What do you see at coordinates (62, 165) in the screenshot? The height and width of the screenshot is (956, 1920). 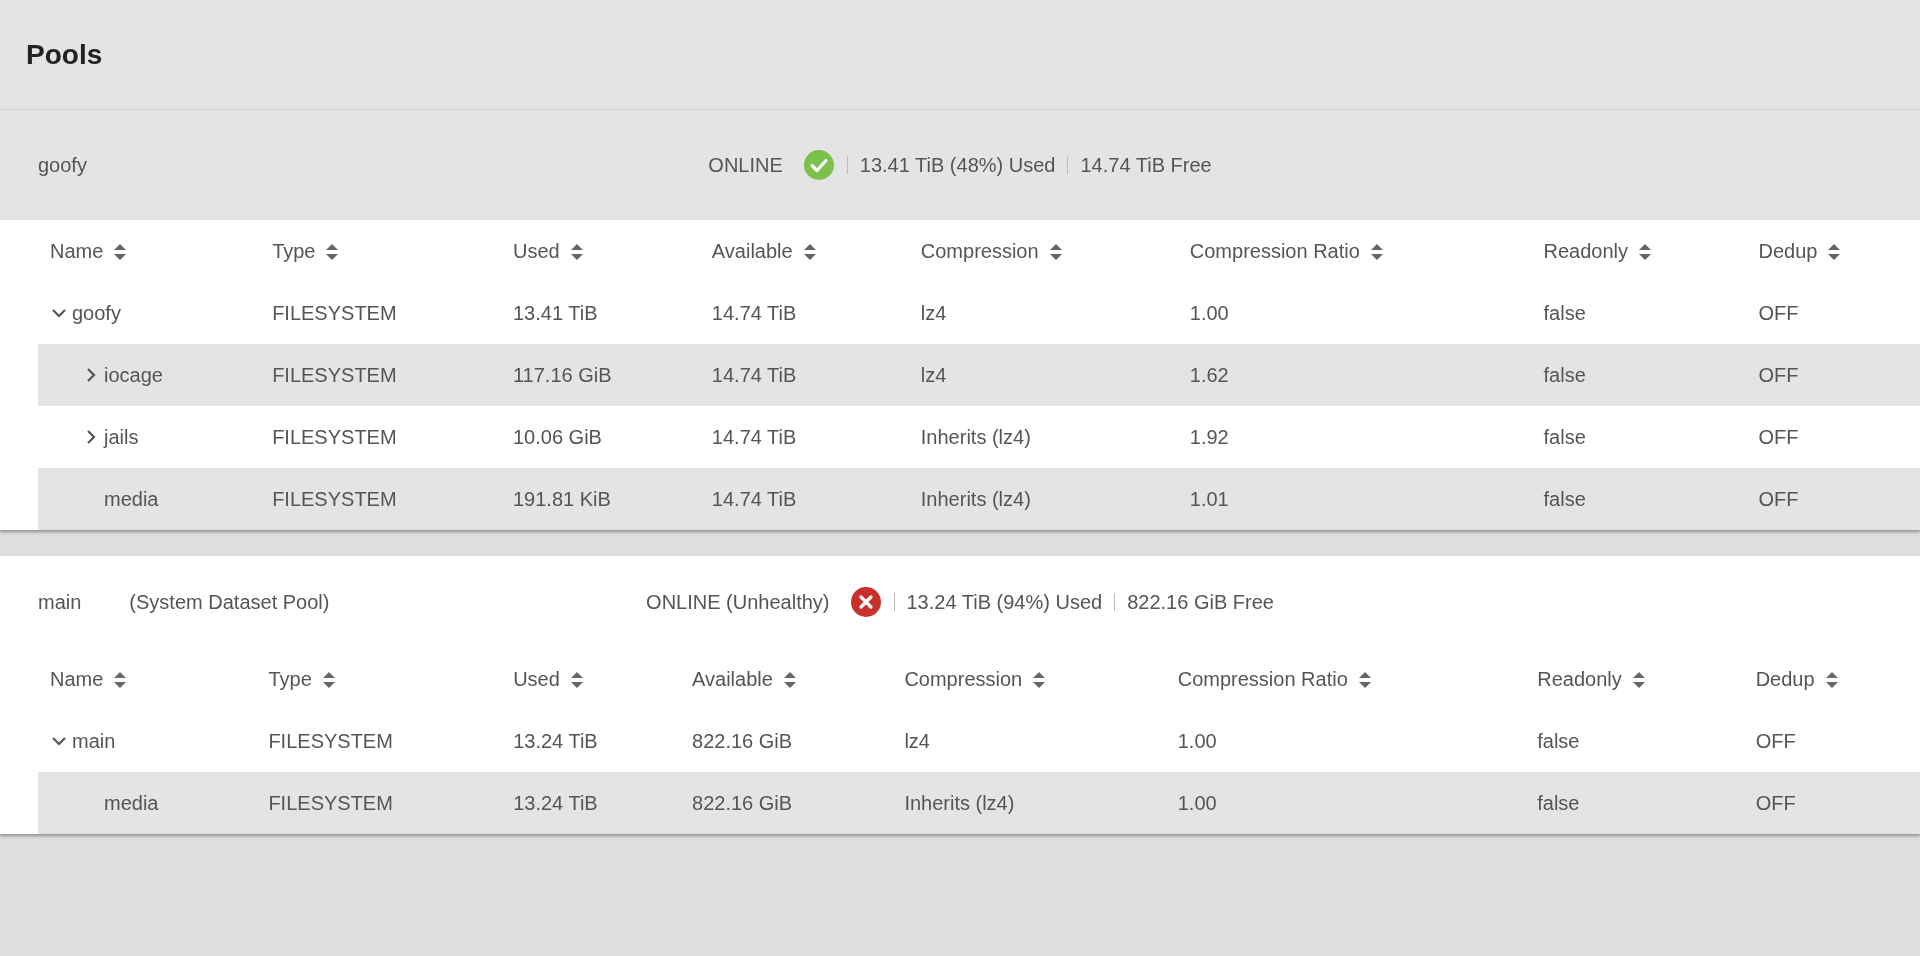 I see `pool-name: goofy` at bounding box center [62, 165].